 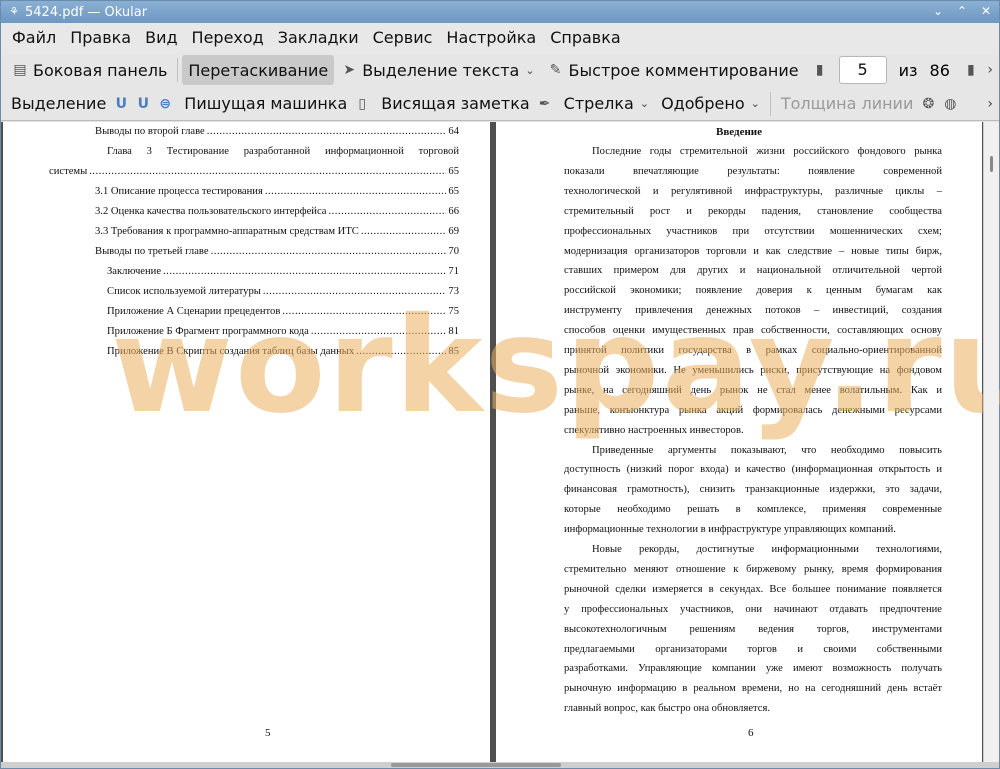 I want to click on page-of-label: из, so click(x=908, y=70).